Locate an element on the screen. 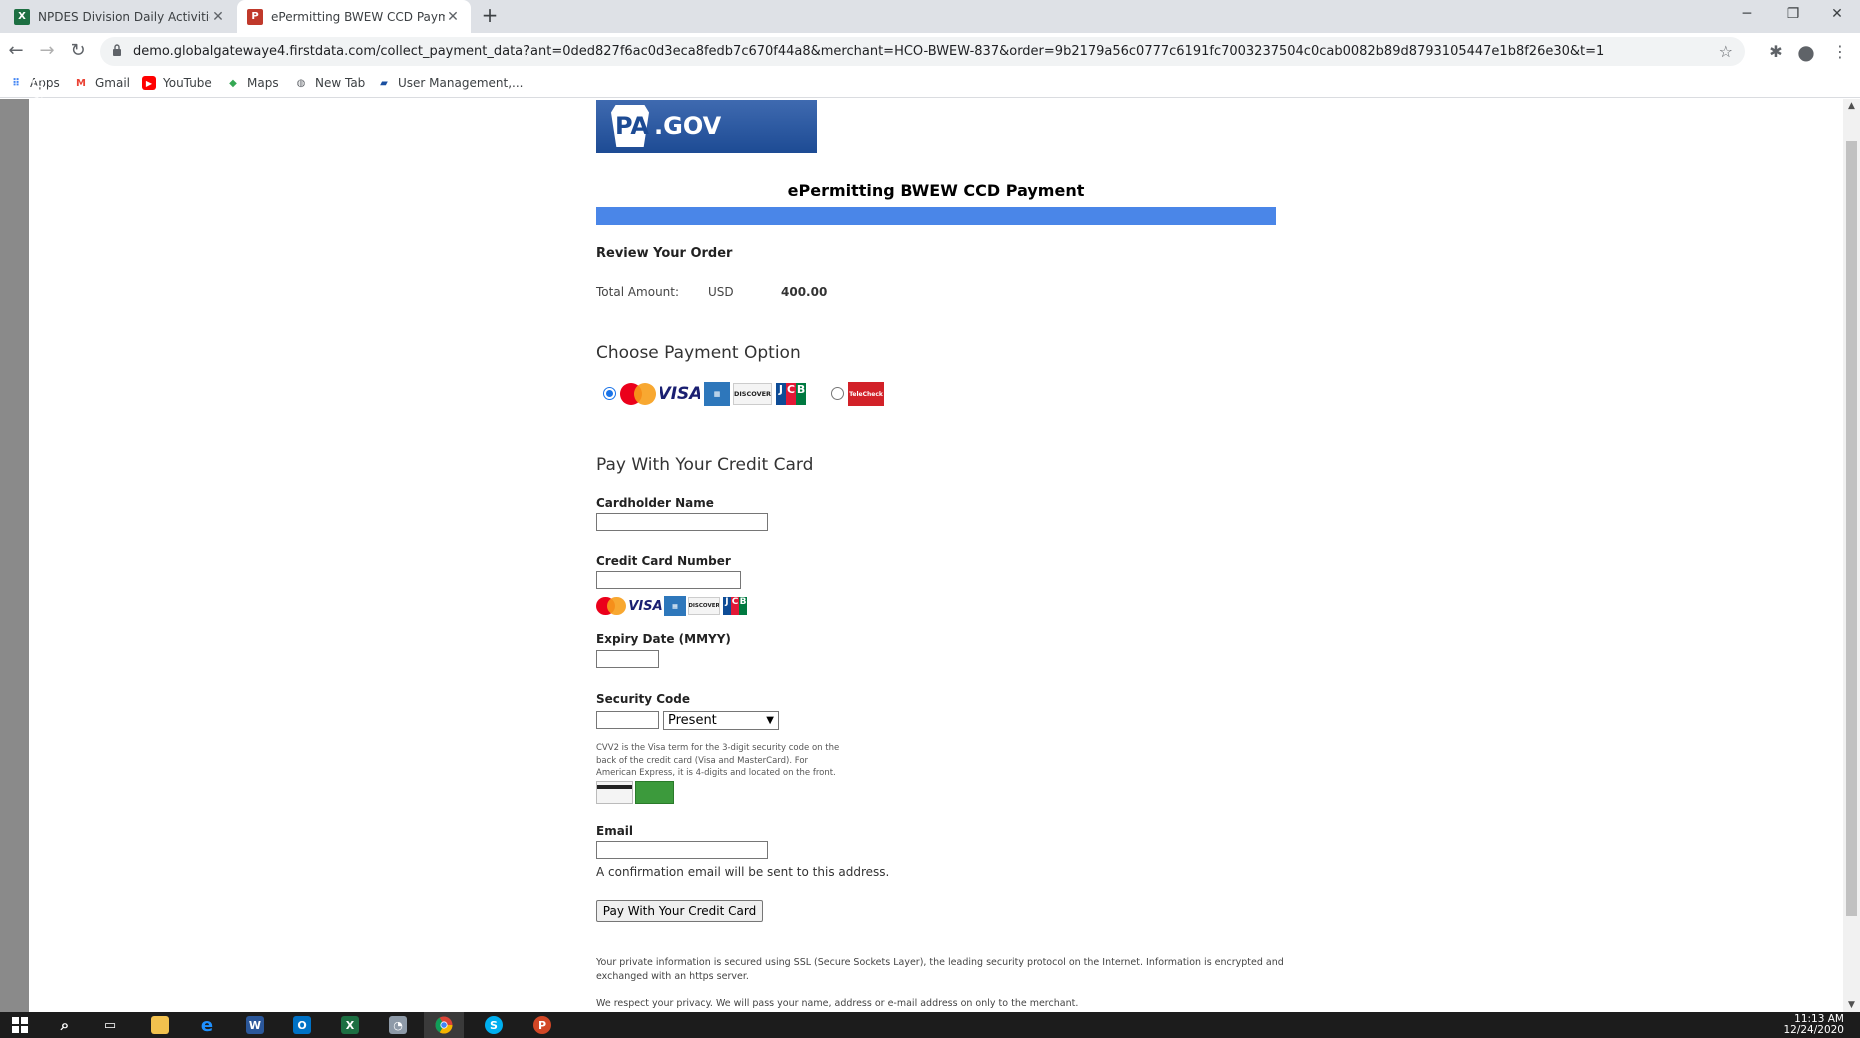 The image size is (1860, 1038). mastercard-icon is located at coordinates (638, 394).